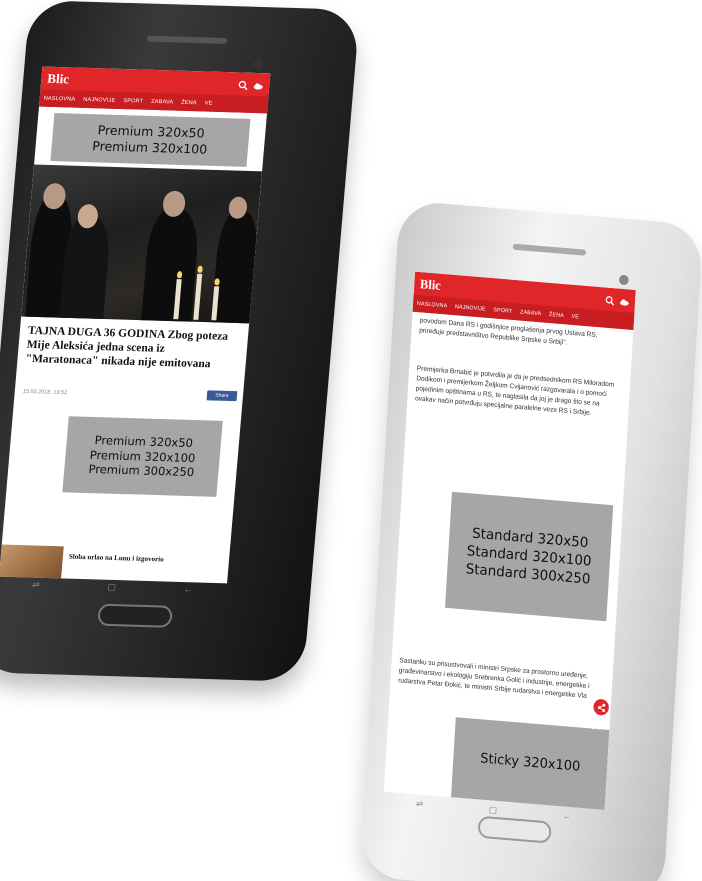 This screenshot has height=881, width=702. What do you see at coordinates (45, 392) in the screenshot?
I see `article-timestamp: 15.03.2018. 13:52` at bounding box center [45, 392].